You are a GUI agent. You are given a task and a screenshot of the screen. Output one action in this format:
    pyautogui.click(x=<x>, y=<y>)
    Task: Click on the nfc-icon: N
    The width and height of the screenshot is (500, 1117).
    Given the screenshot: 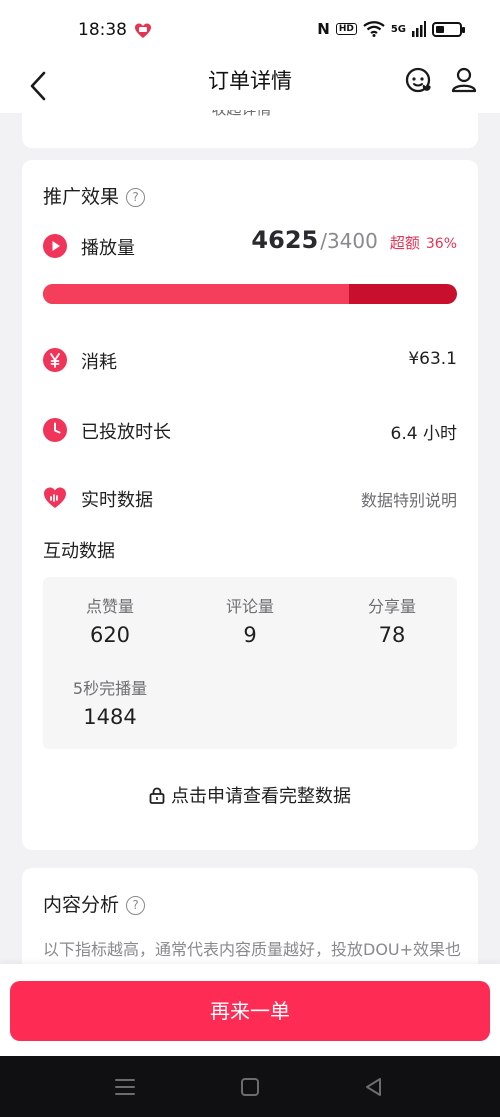 What is the action you would take?
    pyautogui.click(x=323, y=29)
    